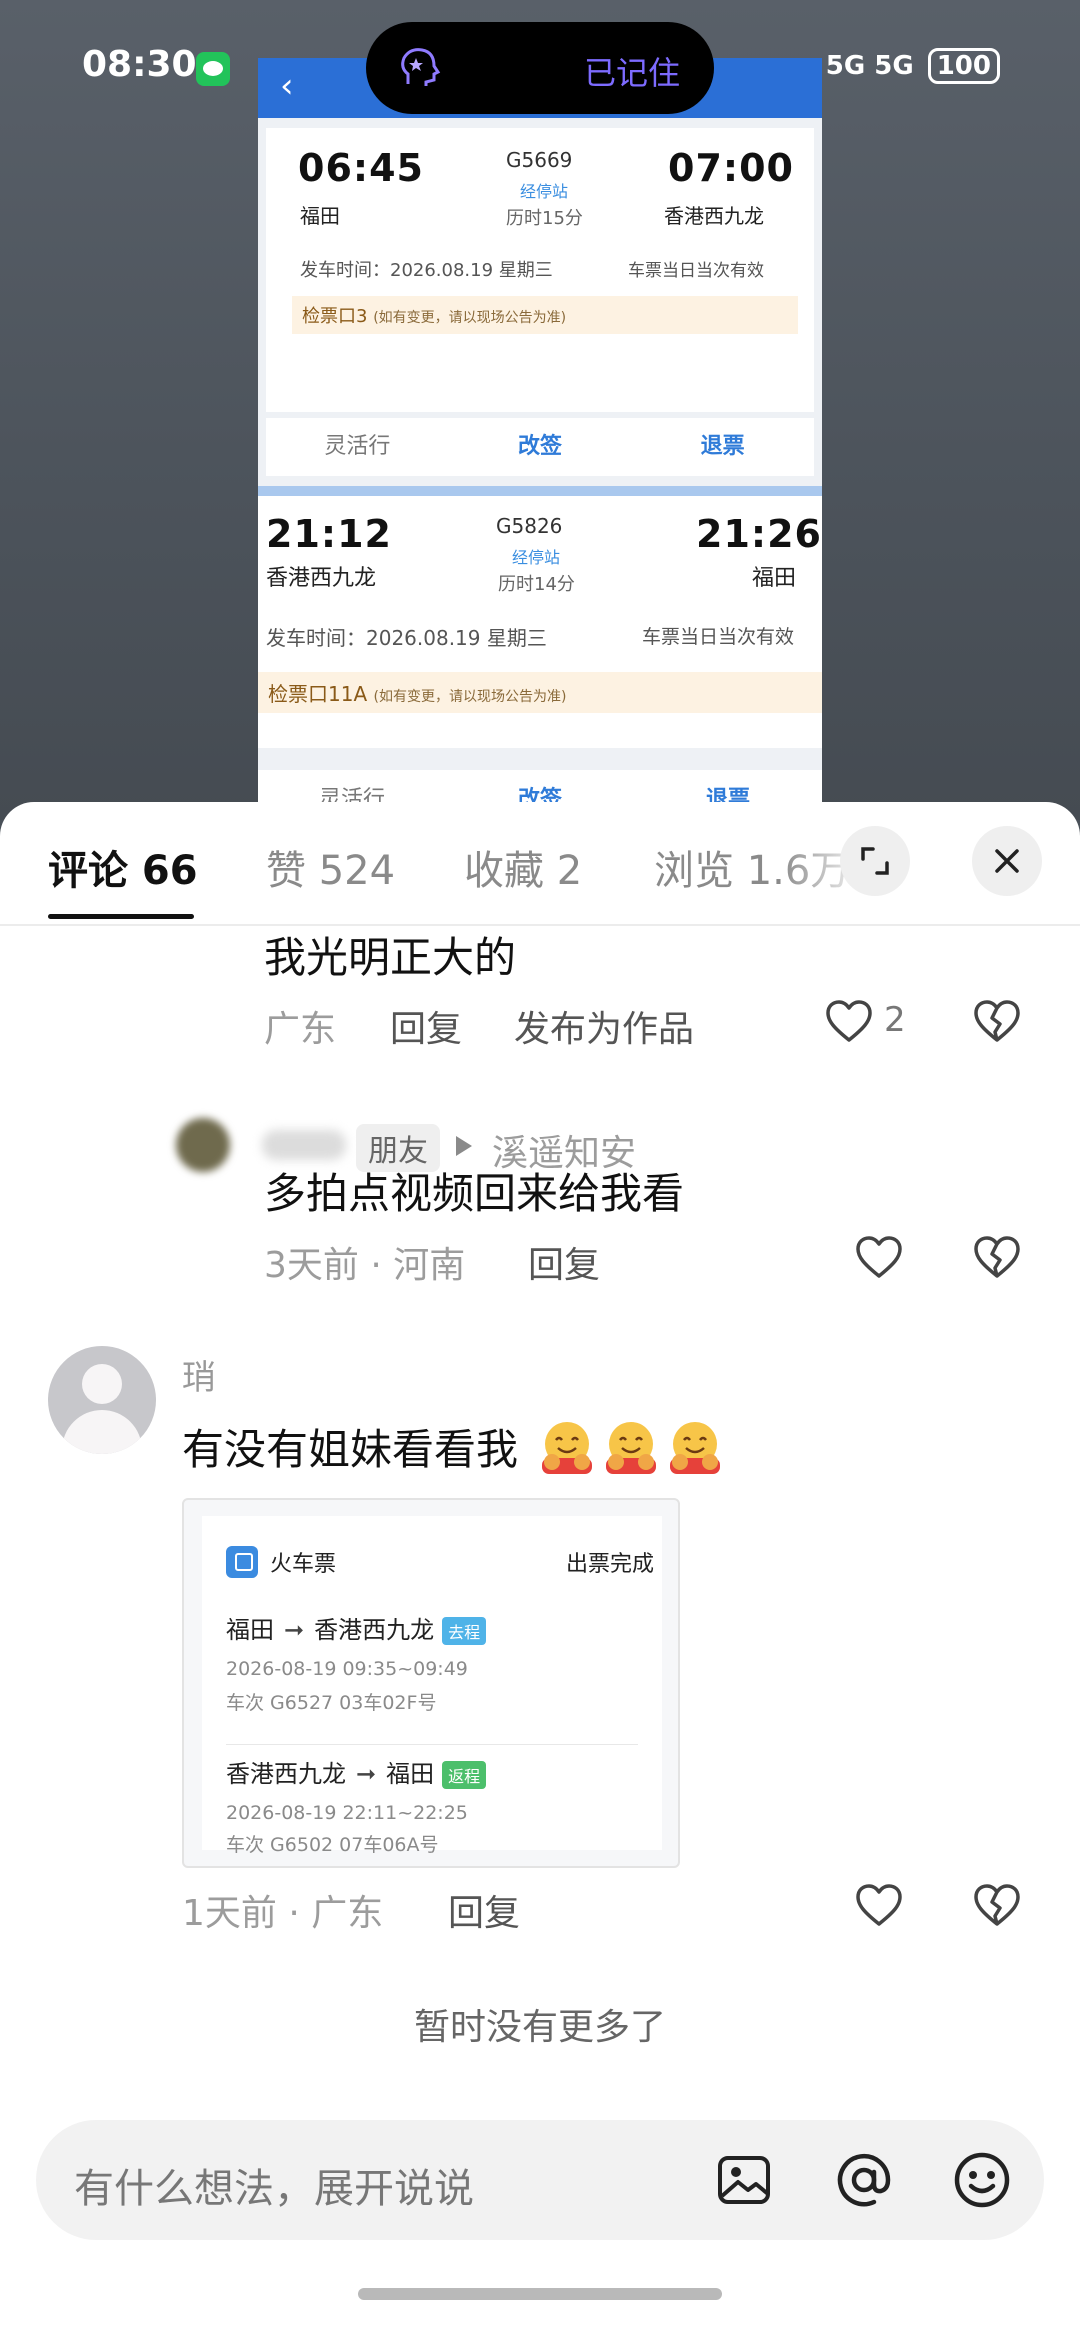  I want to click on ticket-status: 出票完成, so click(609, 1564).